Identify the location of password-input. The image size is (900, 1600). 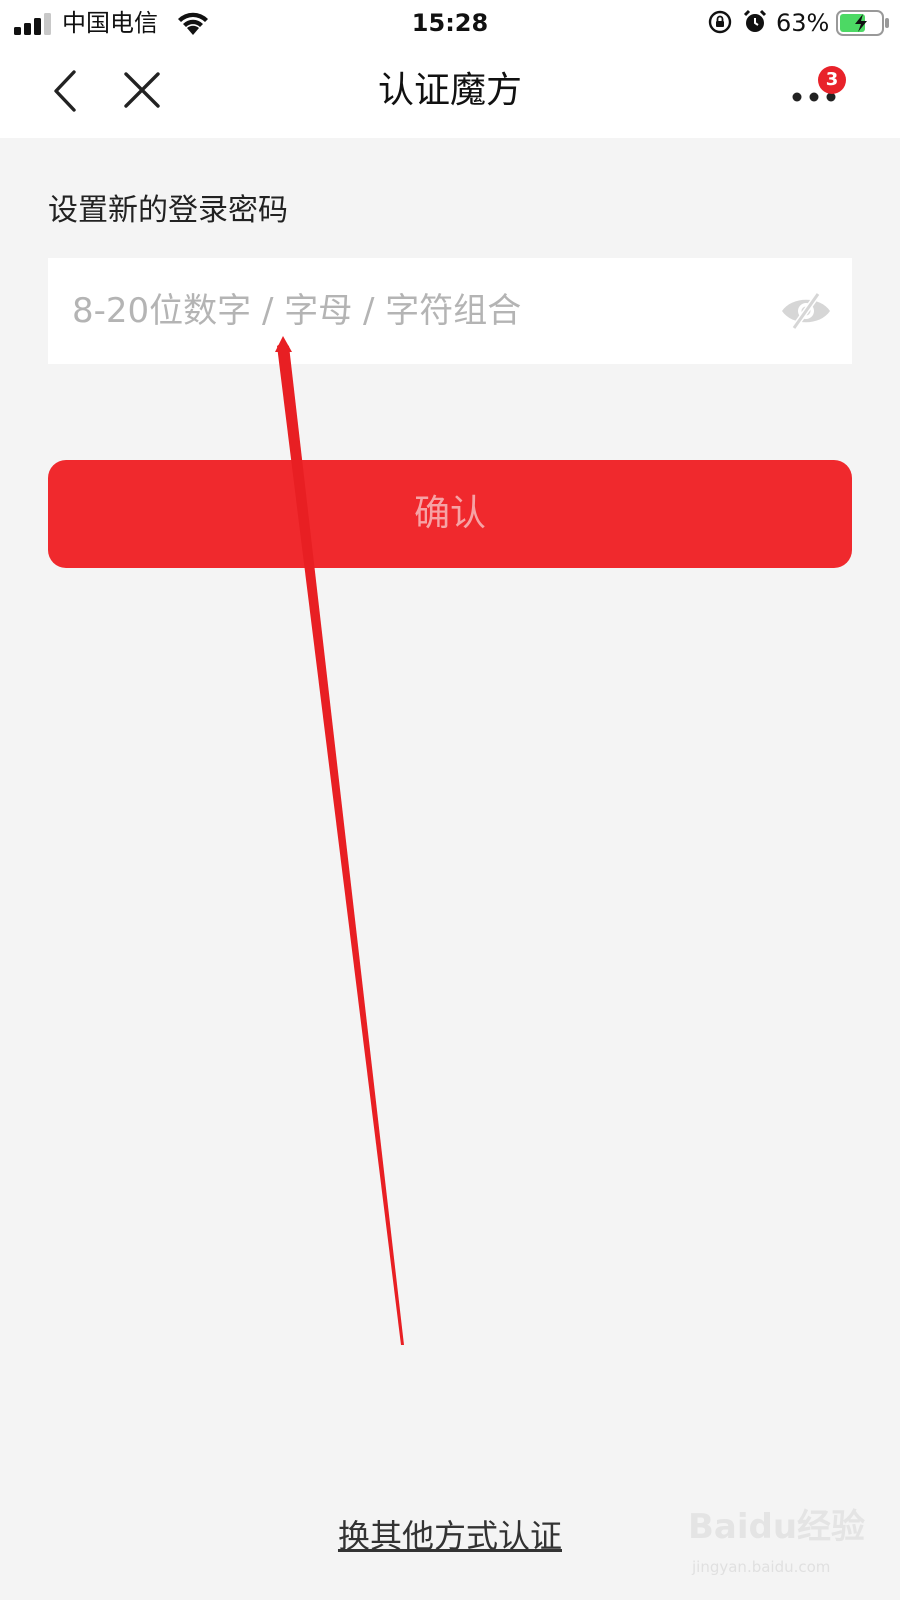
(412, 311).